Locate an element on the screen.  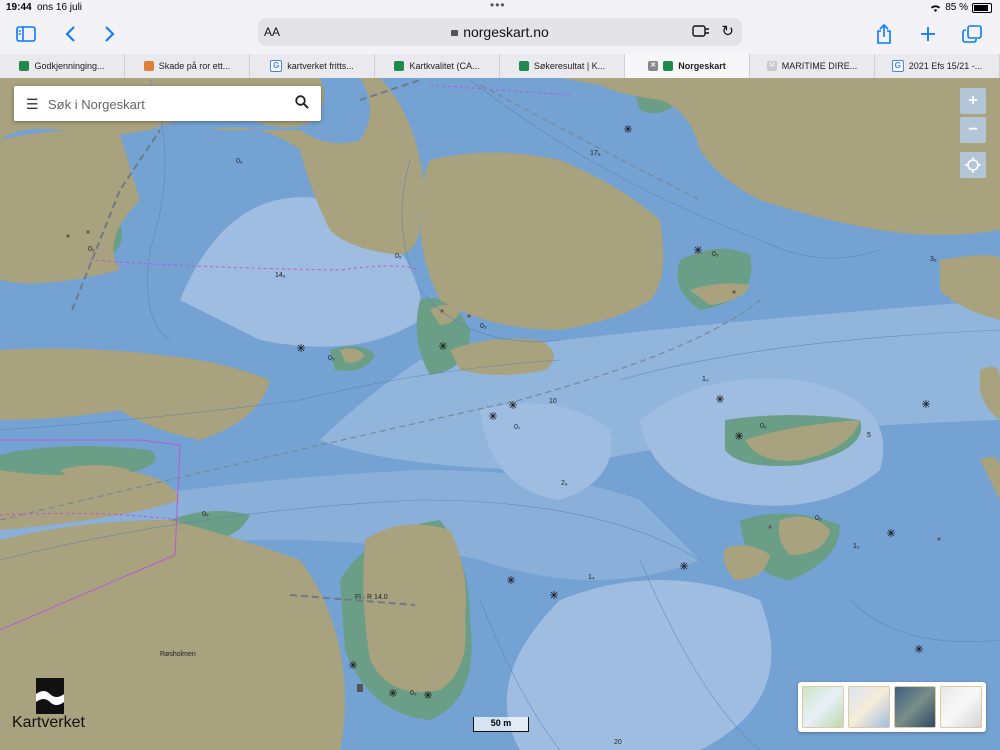
zoom-out-button: − is located at coordinates (973, 130).